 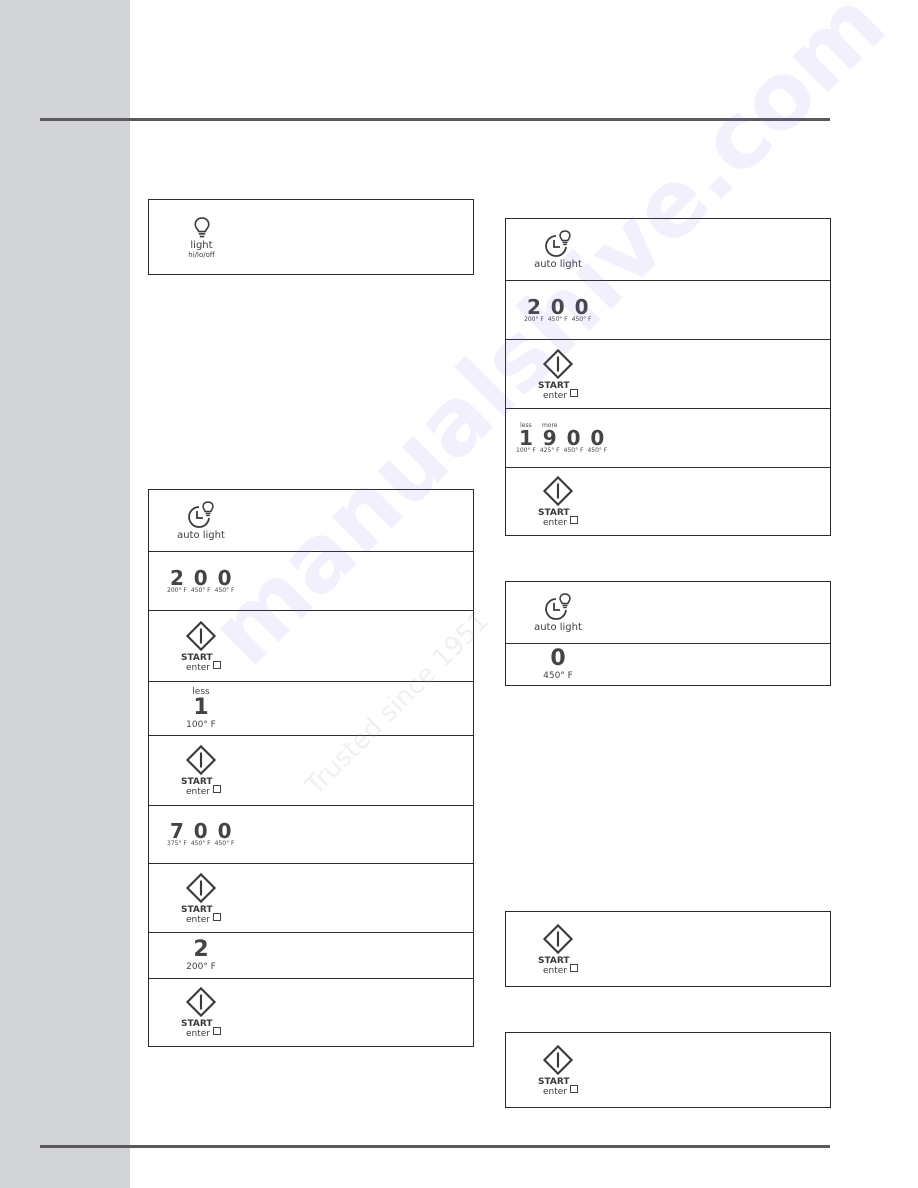 I want to click on digit-group: 7 375° F 0 450° F 0 450° F, so click(x=200, y=834).